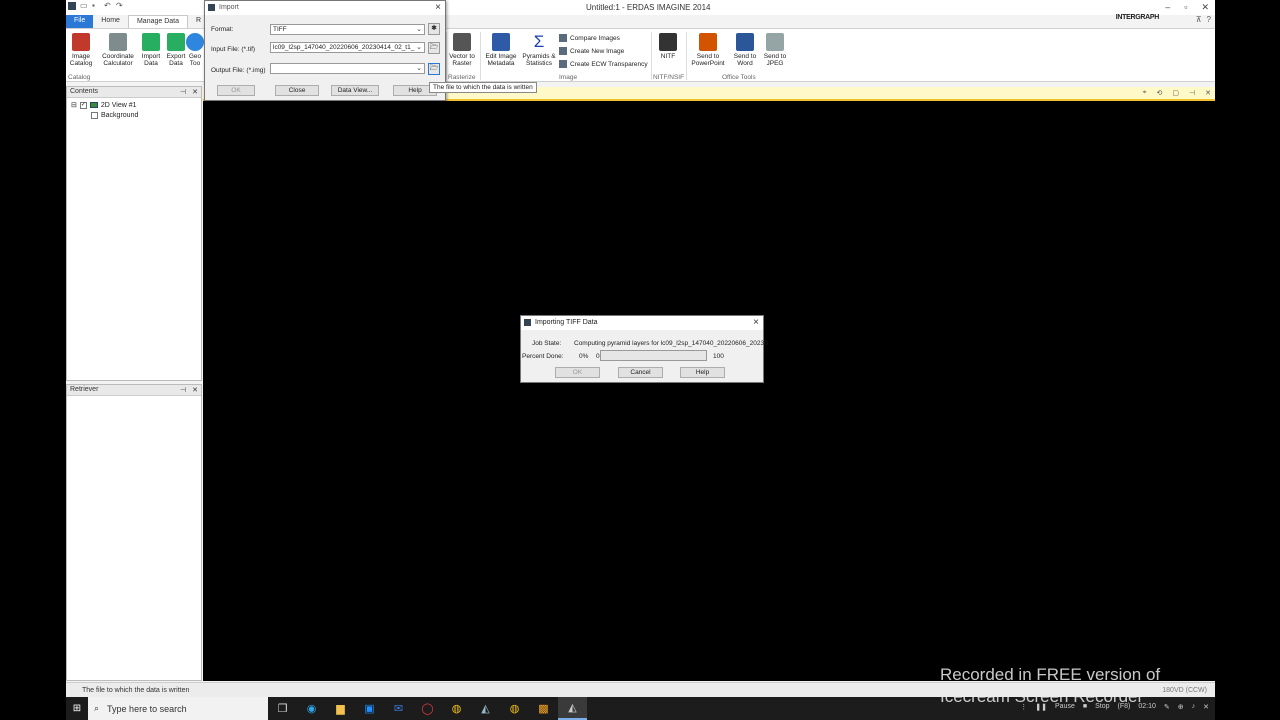 This screenshot has width=1280, height=720. What do you see at coordinates (1145, 93) in the screenshot?
I see `view-tool-icon: ⌖` at bounding box center [1145, 93].